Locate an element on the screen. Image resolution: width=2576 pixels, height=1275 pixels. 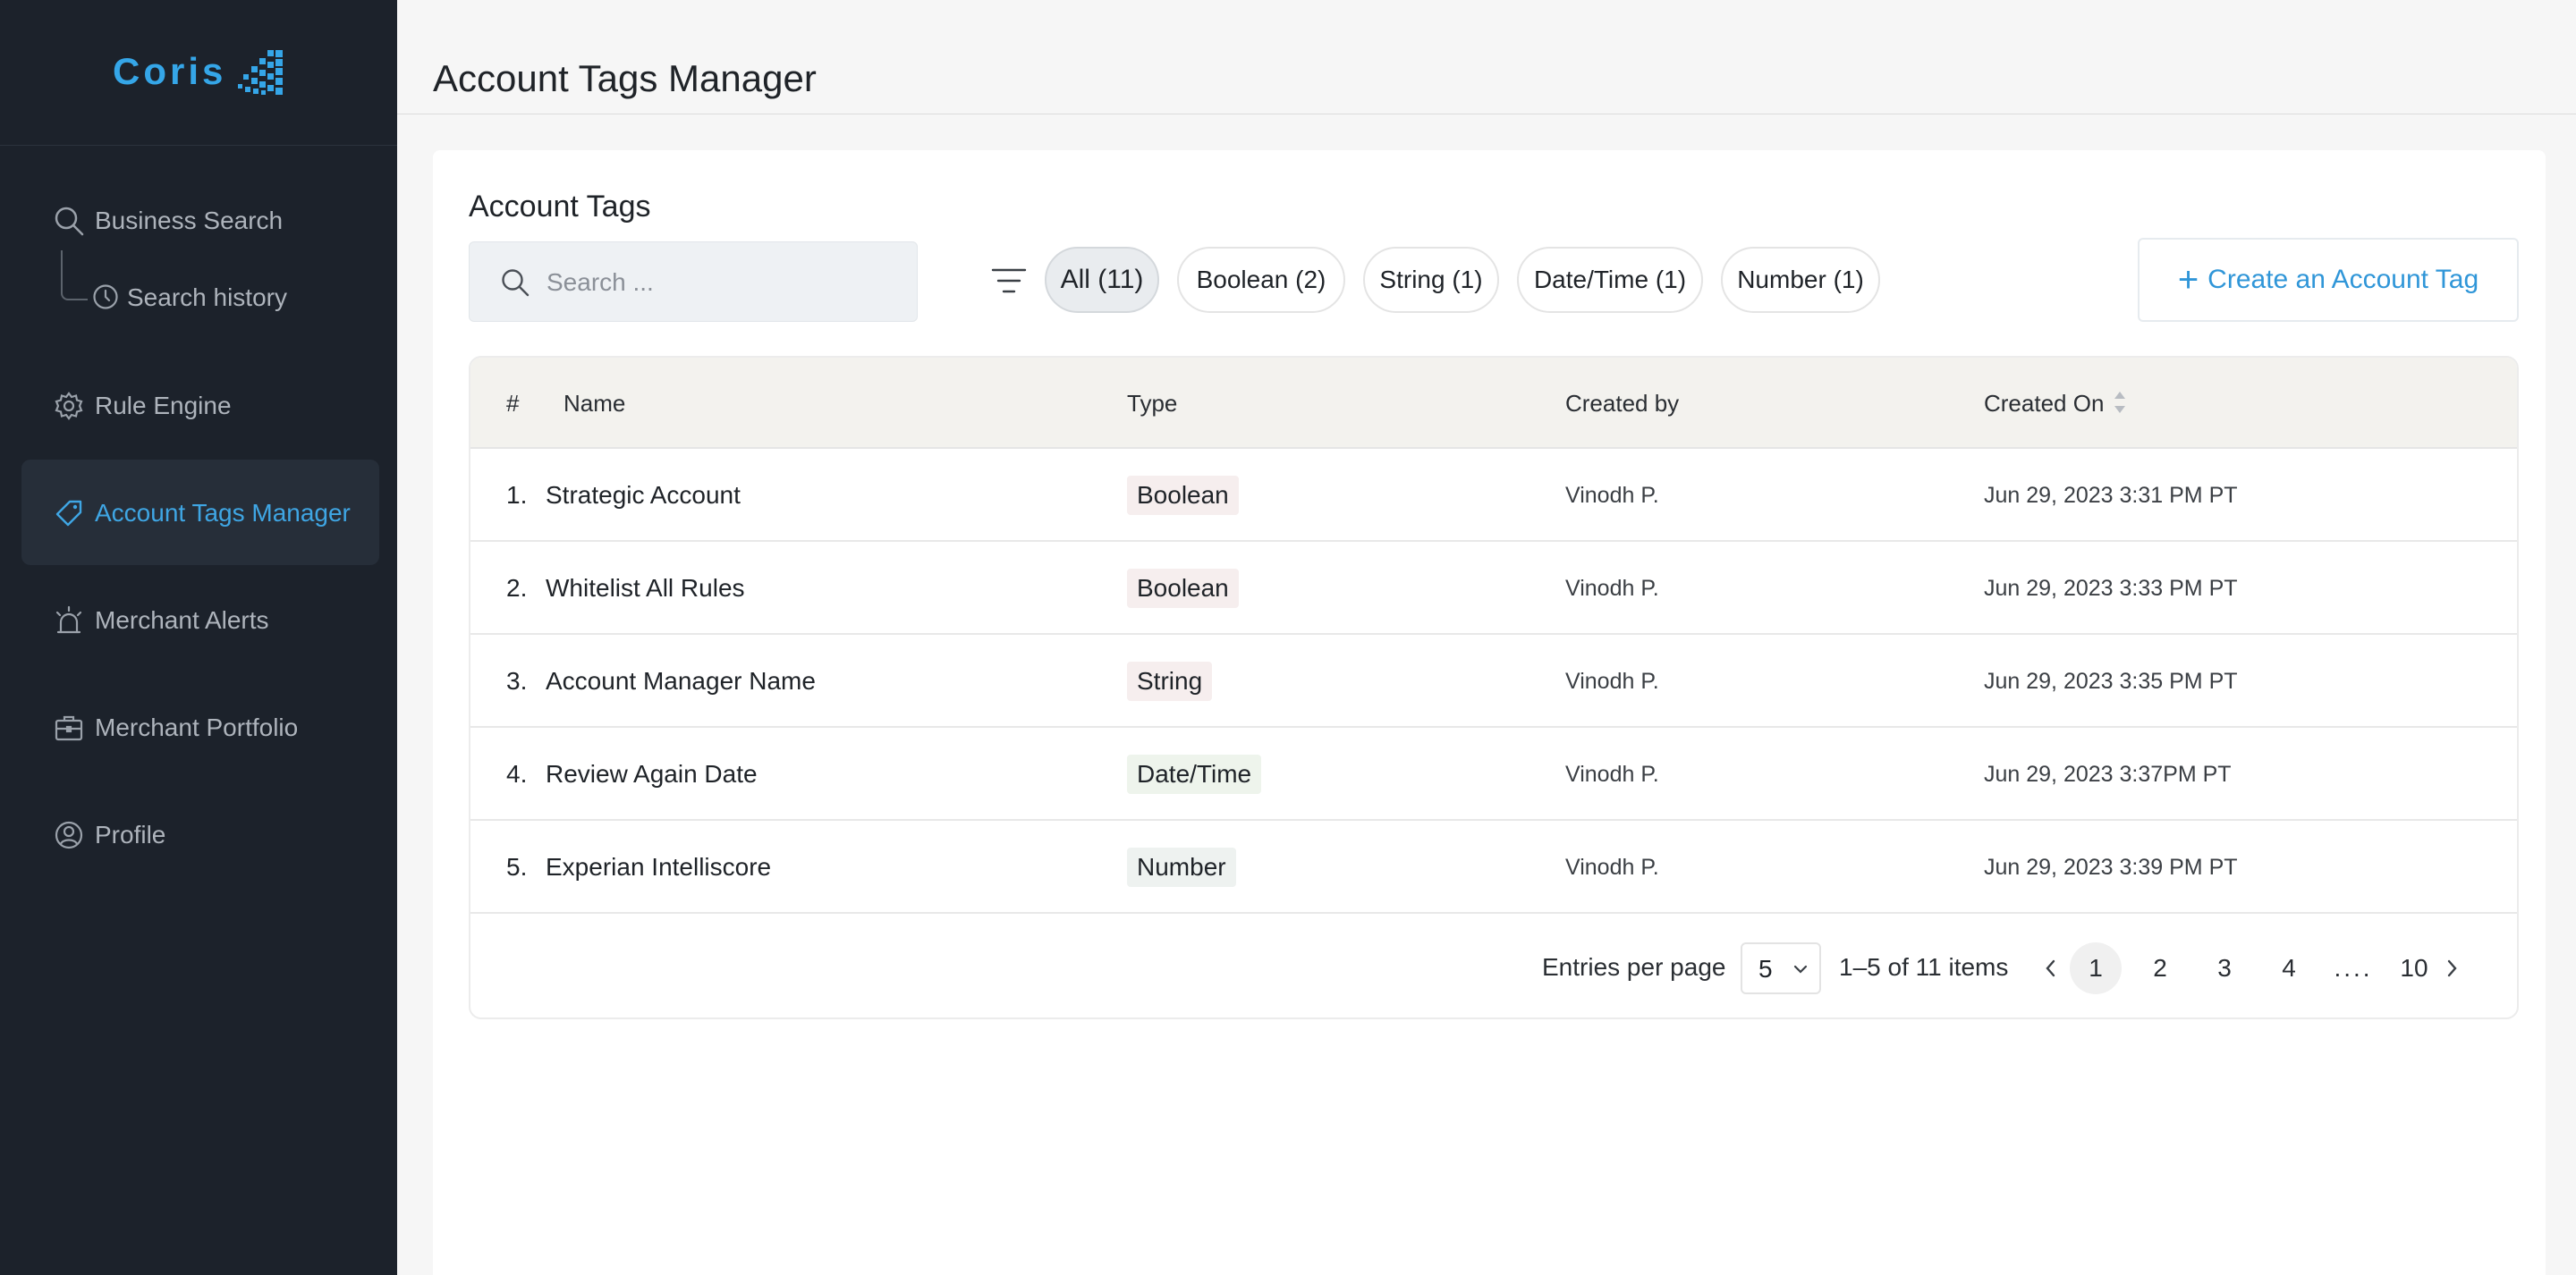
created-on: Jun 29, 2023 3:35 PM PT is located at coordinates (2111, 681).